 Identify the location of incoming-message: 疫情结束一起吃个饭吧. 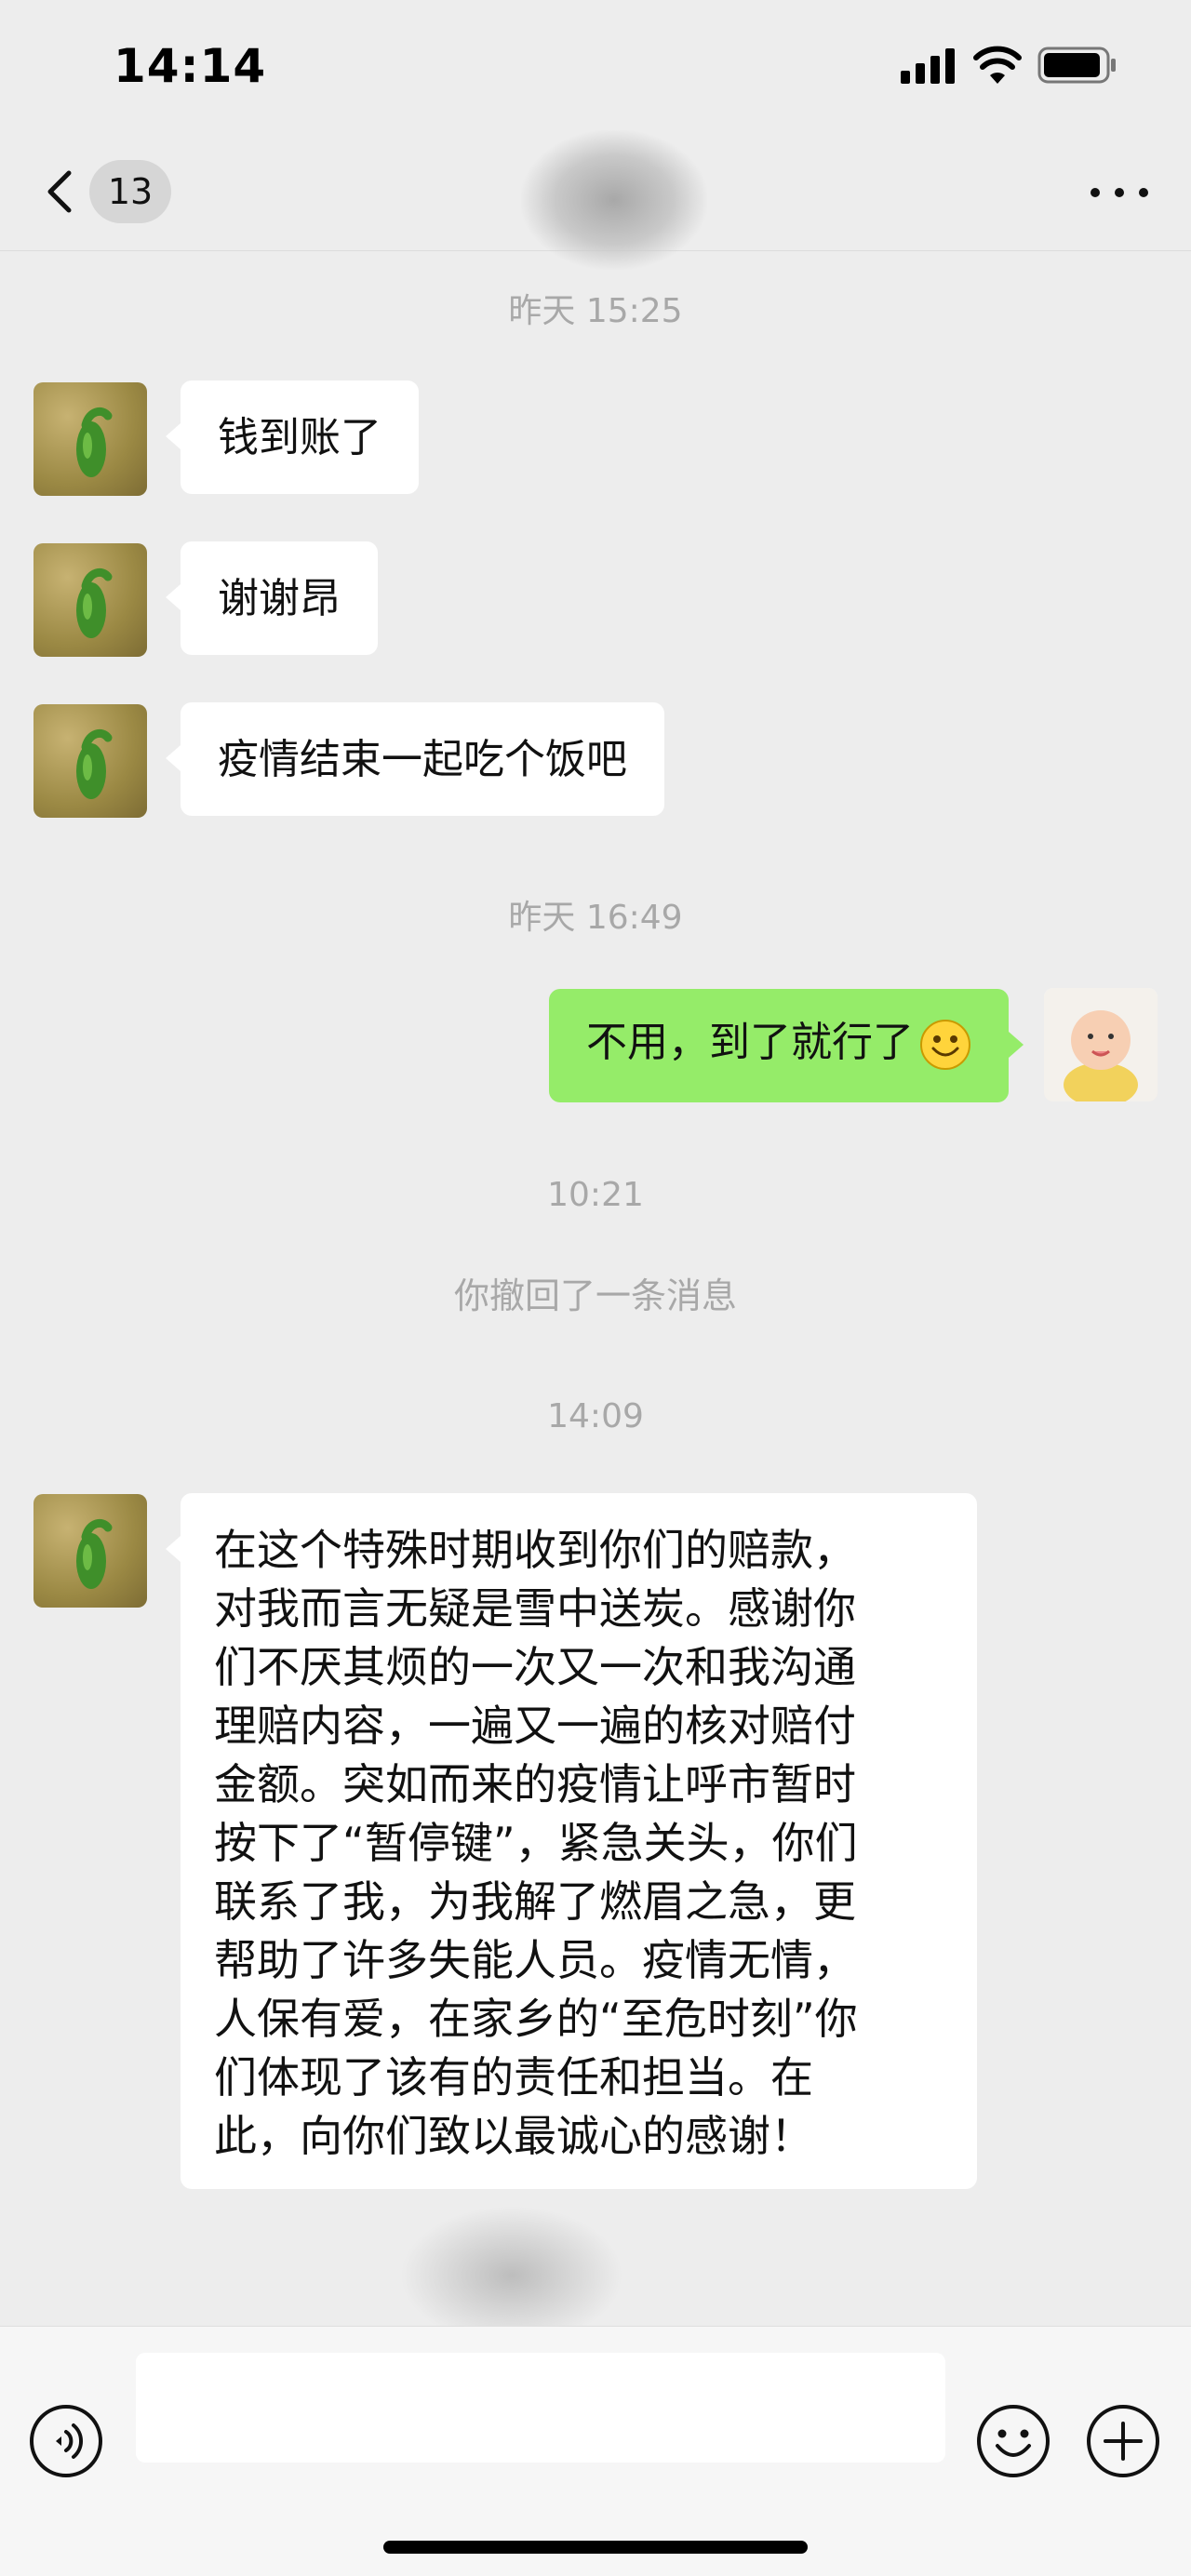
(415, 759).